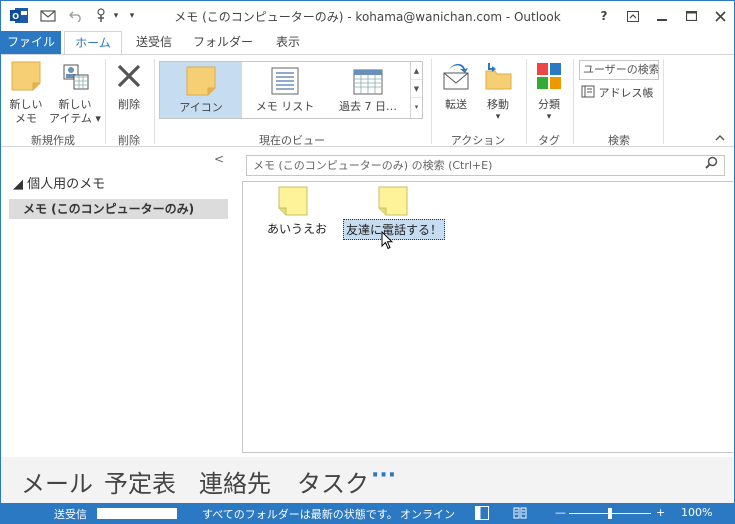 Image resolution: width=735 pixels, height=524 pixels. Describe the element at coordinates (610, 513) in the screenshot. I see `zoom-slider-thumb` at that location.